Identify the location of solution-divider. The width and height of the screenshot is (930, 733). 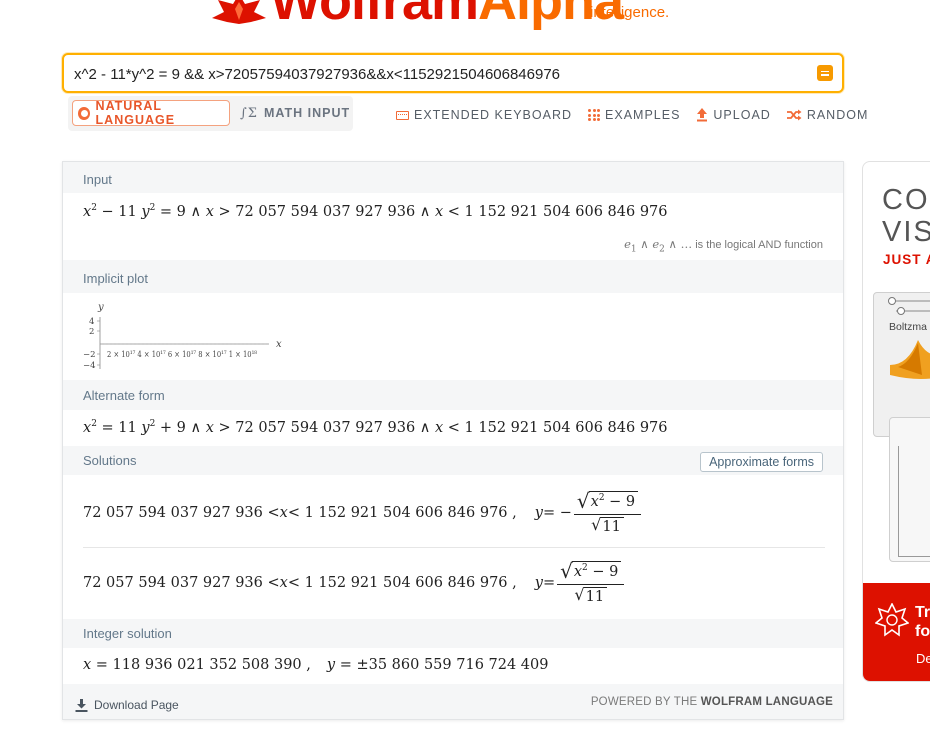
(454, 547).